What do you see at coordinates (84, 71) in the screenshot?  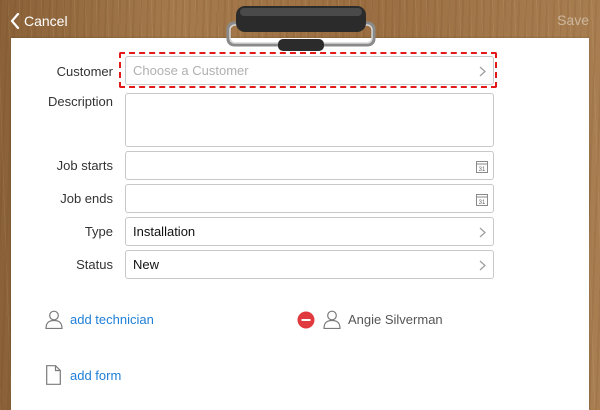 I see `customer-label: Customer` at bounding box center [84, 71].